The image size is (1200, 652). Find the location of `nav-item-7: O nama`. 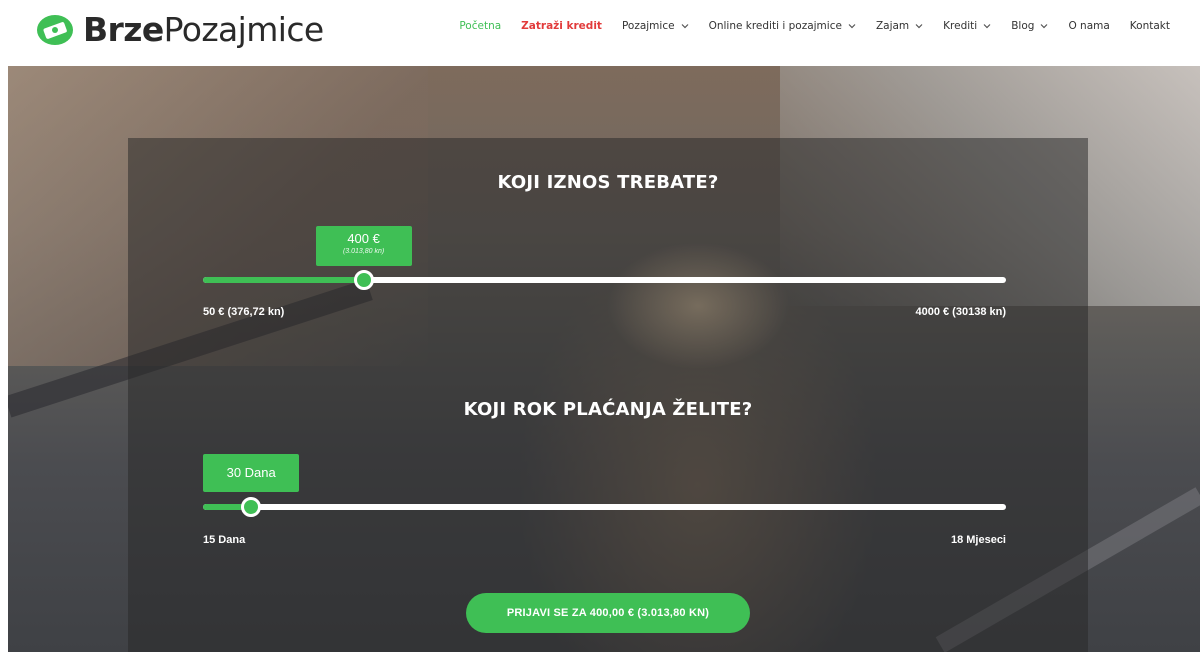

nav-item-7: O nama is located at coordinates (1088, 26).